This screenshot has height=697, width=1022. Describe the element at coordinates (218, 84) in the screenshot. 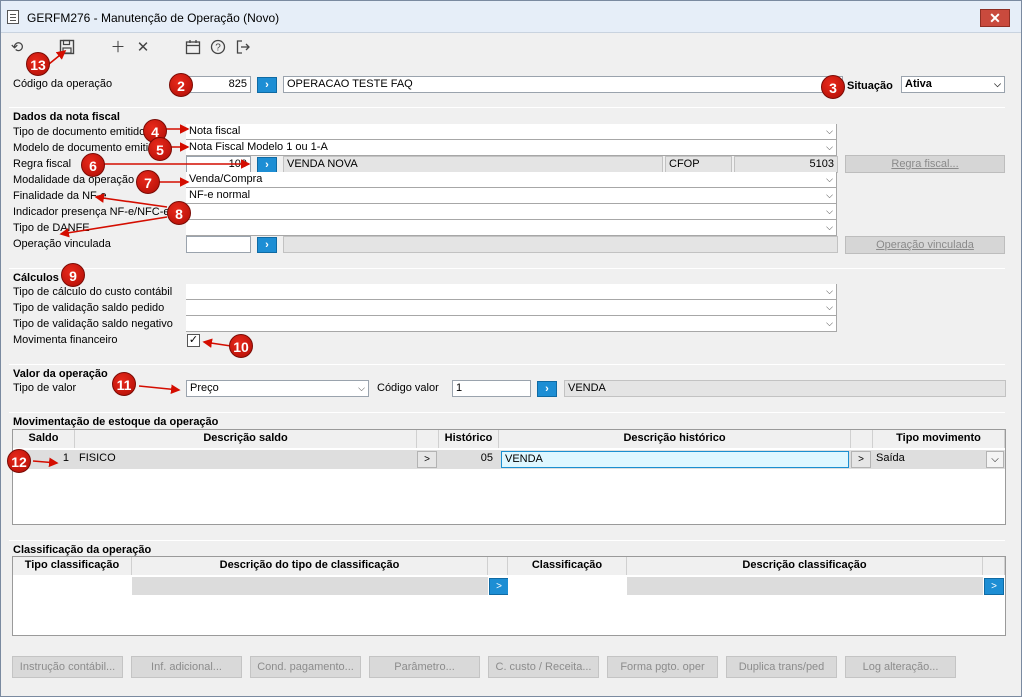

I see `codigo-operacao-input: 825` at that location.